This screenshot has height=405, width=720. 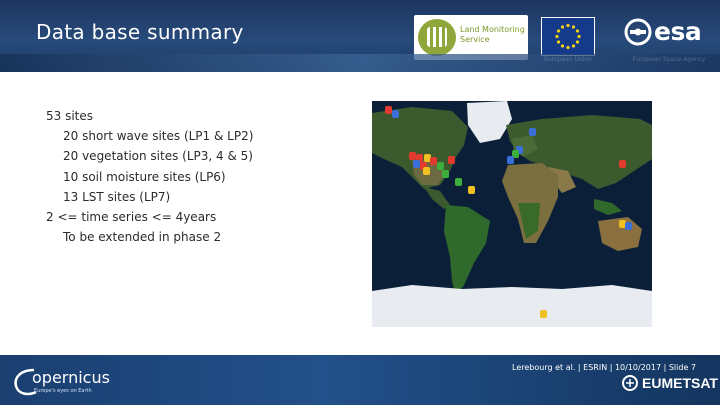 I want to click on eu-label: European Union, so click(x=568, y=59).